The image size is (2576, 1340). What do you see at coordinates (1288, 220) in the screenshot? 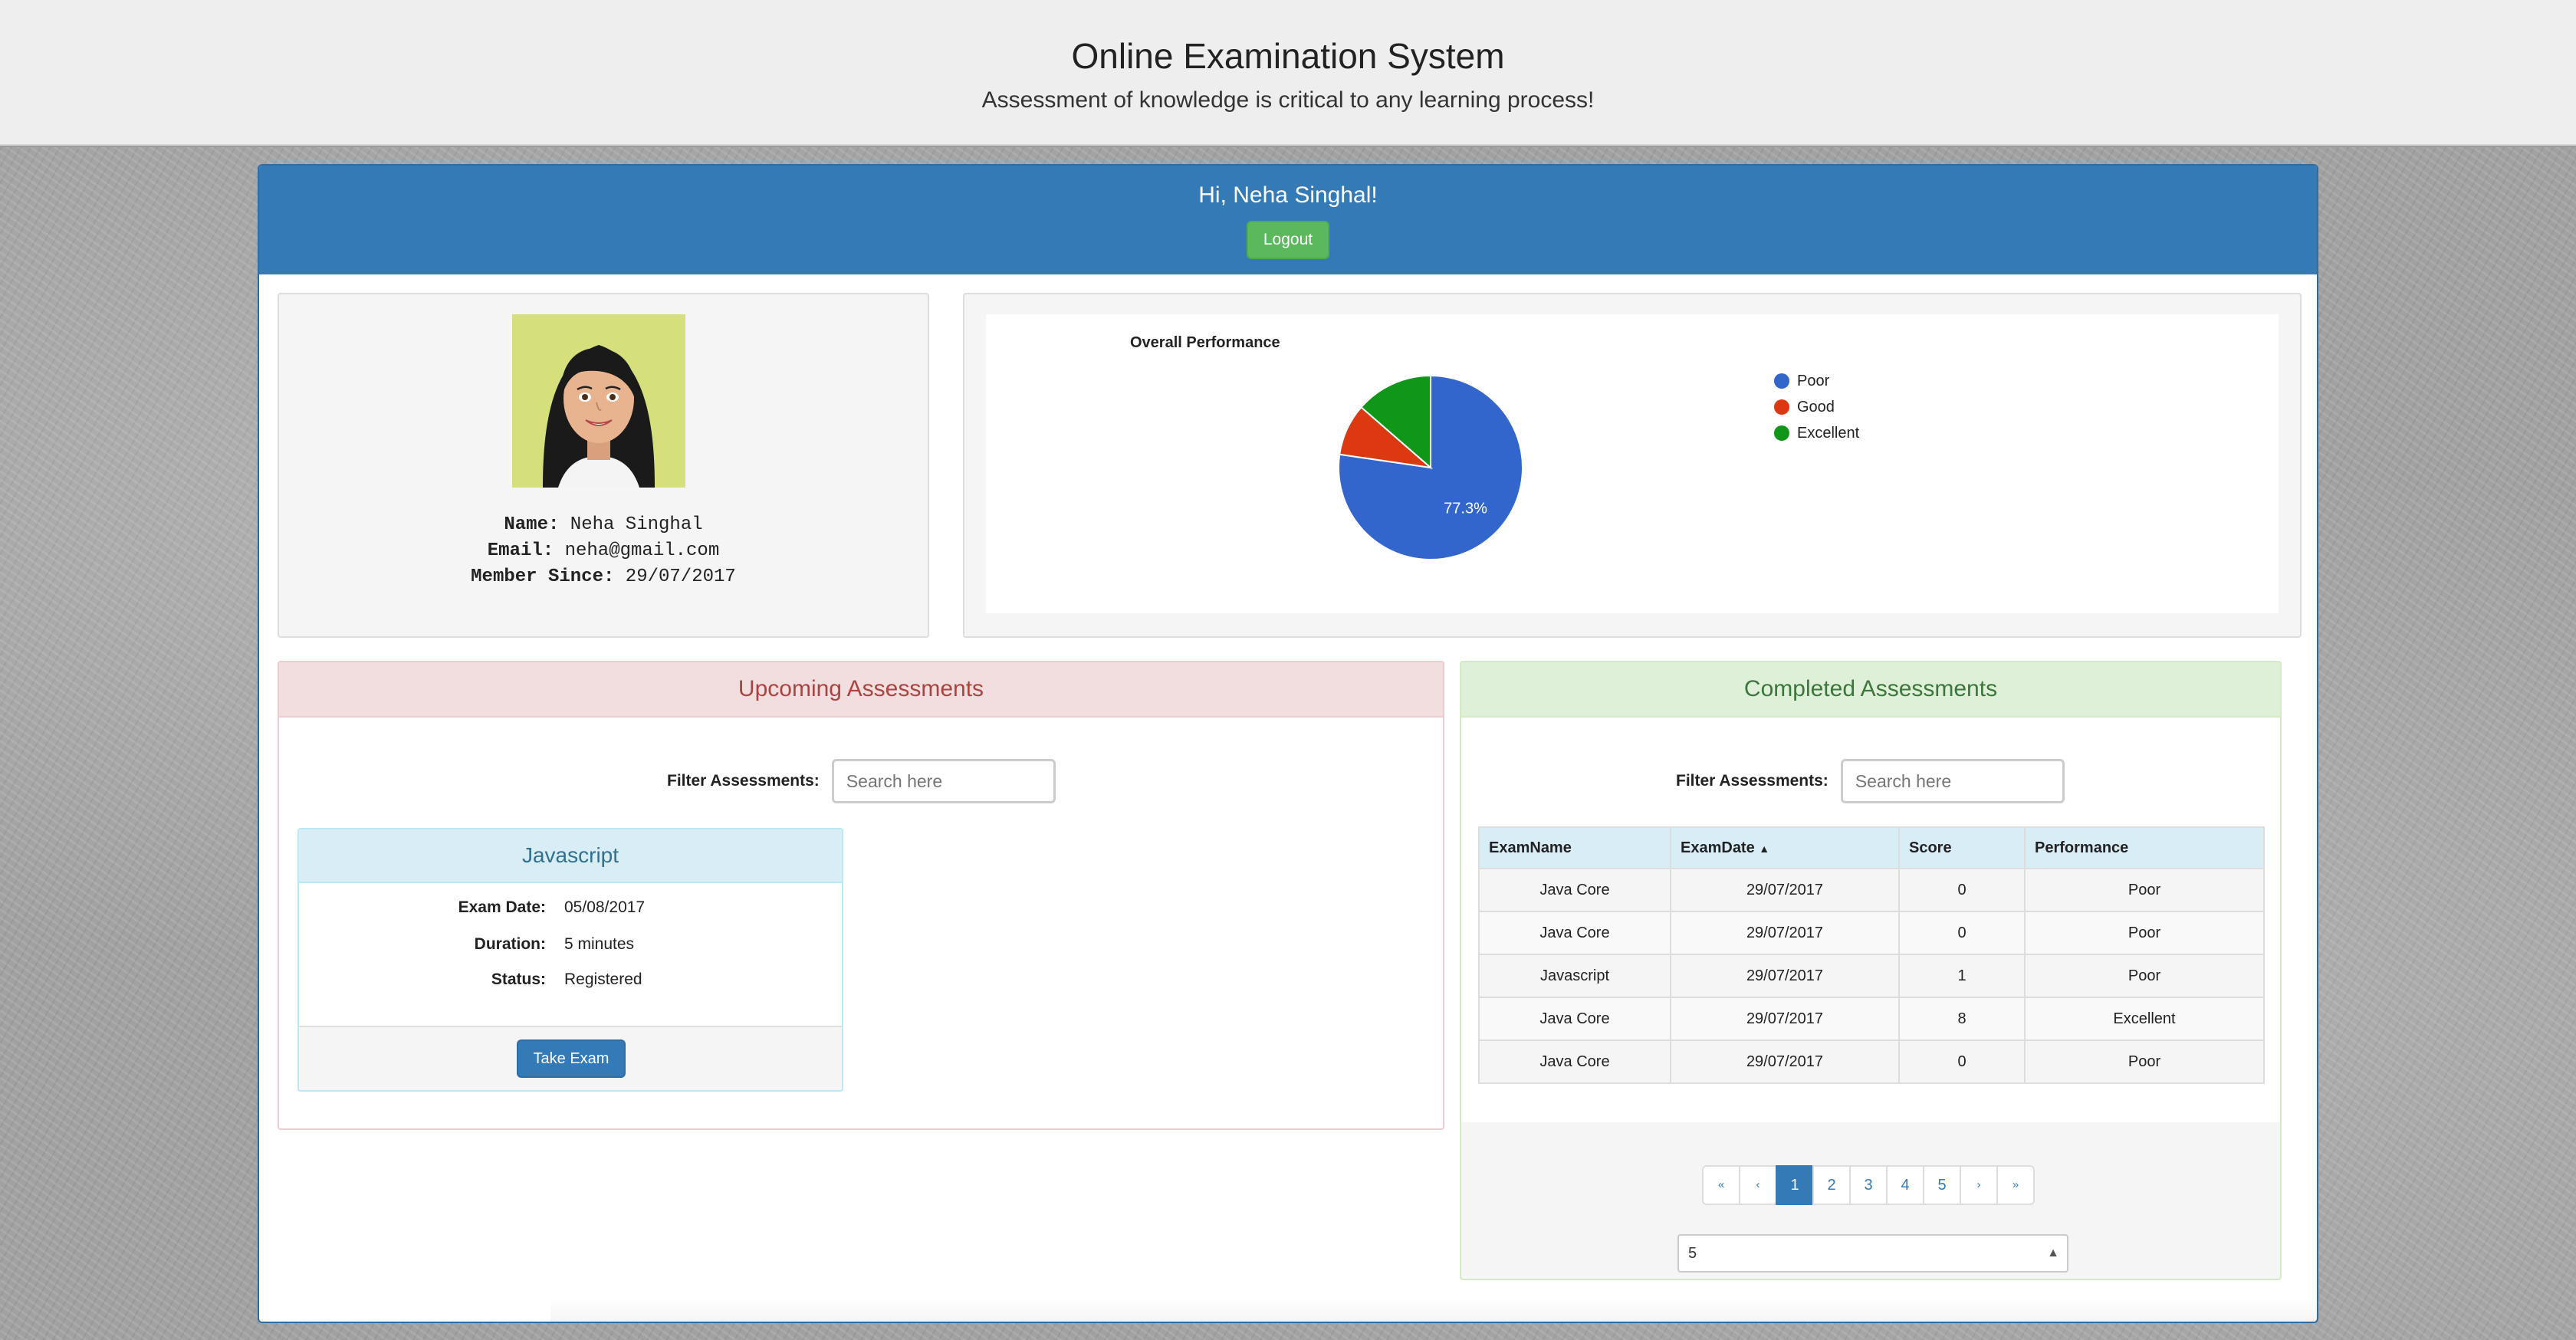
I see `dashboard-header: Hi, Neha Singhal! Logout` at bounding box center [1288, 220].